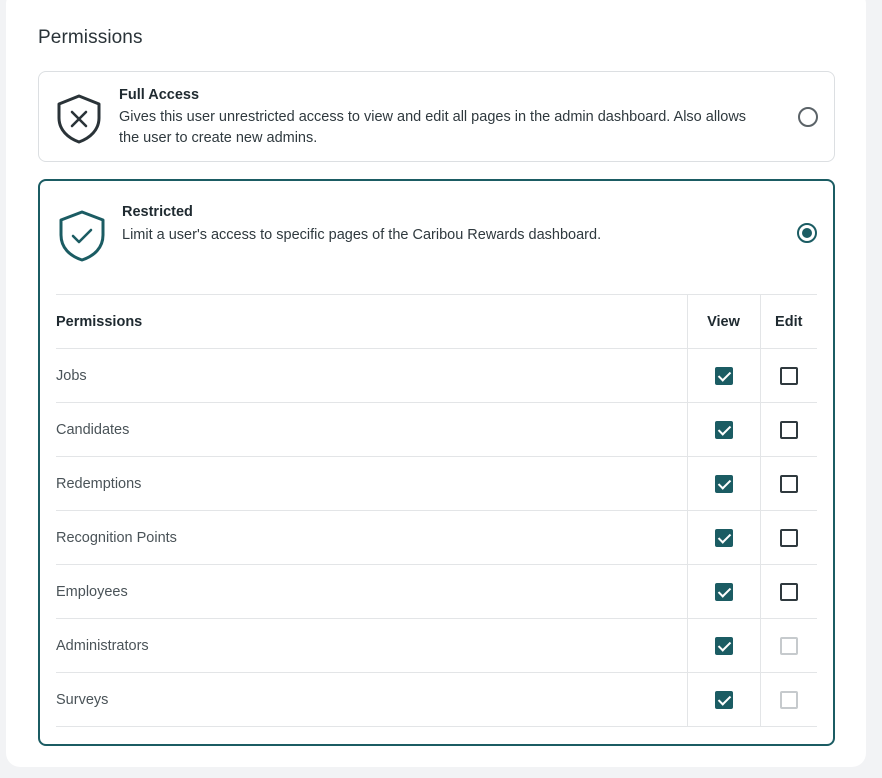 This screenshot has height=778, width=882. What do you see at coordinates (723, 321) in the screenshot?
I see `header-view: View` at bounding box center [723, 321].